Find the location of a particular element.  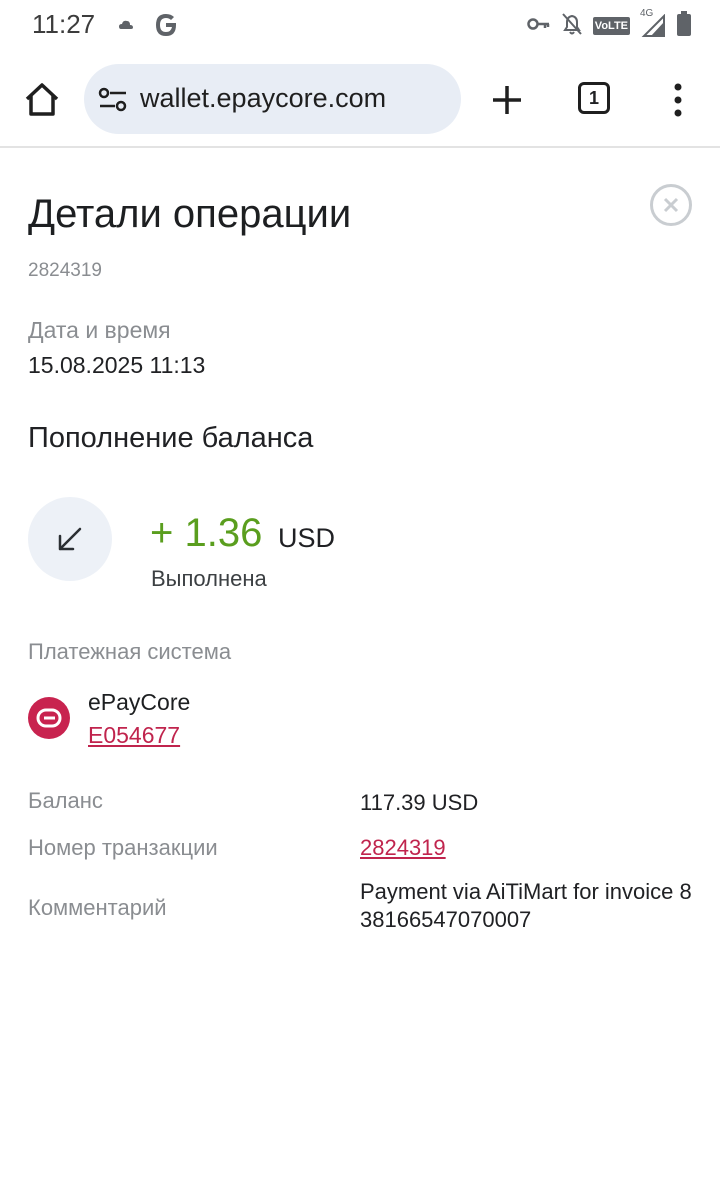

overflow-menu-button is located at coordinates (678, 100).